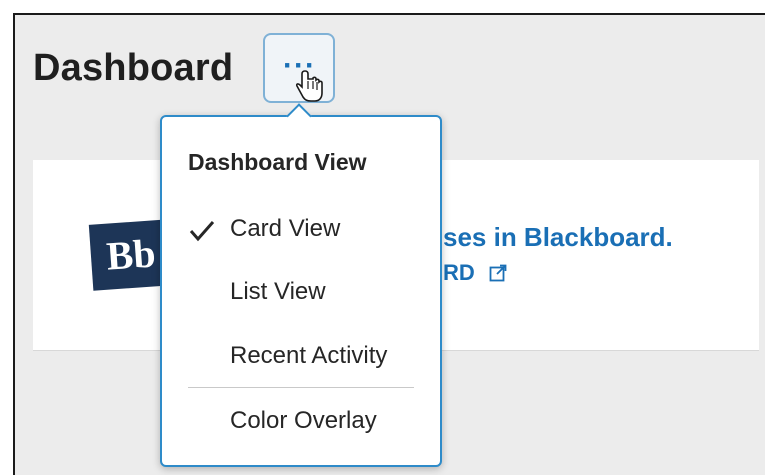 Image resolution: width=765 pixels, height=475 pixels. What do you see at coordinates (277, 162) in the screenshot?
I see `menu-header: Dashboard View` at bounding box center [277, 162].